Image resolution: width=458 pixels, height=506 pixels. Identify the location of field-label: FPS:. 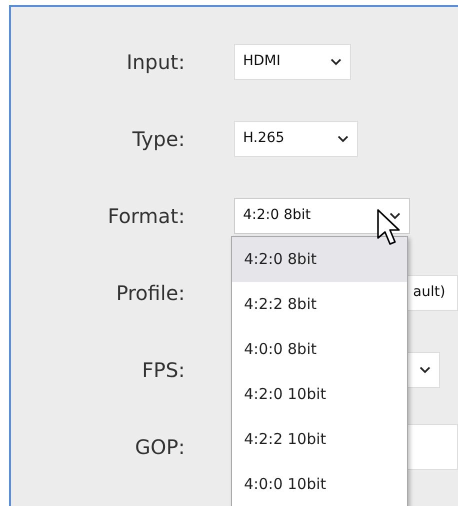
(163, 370).